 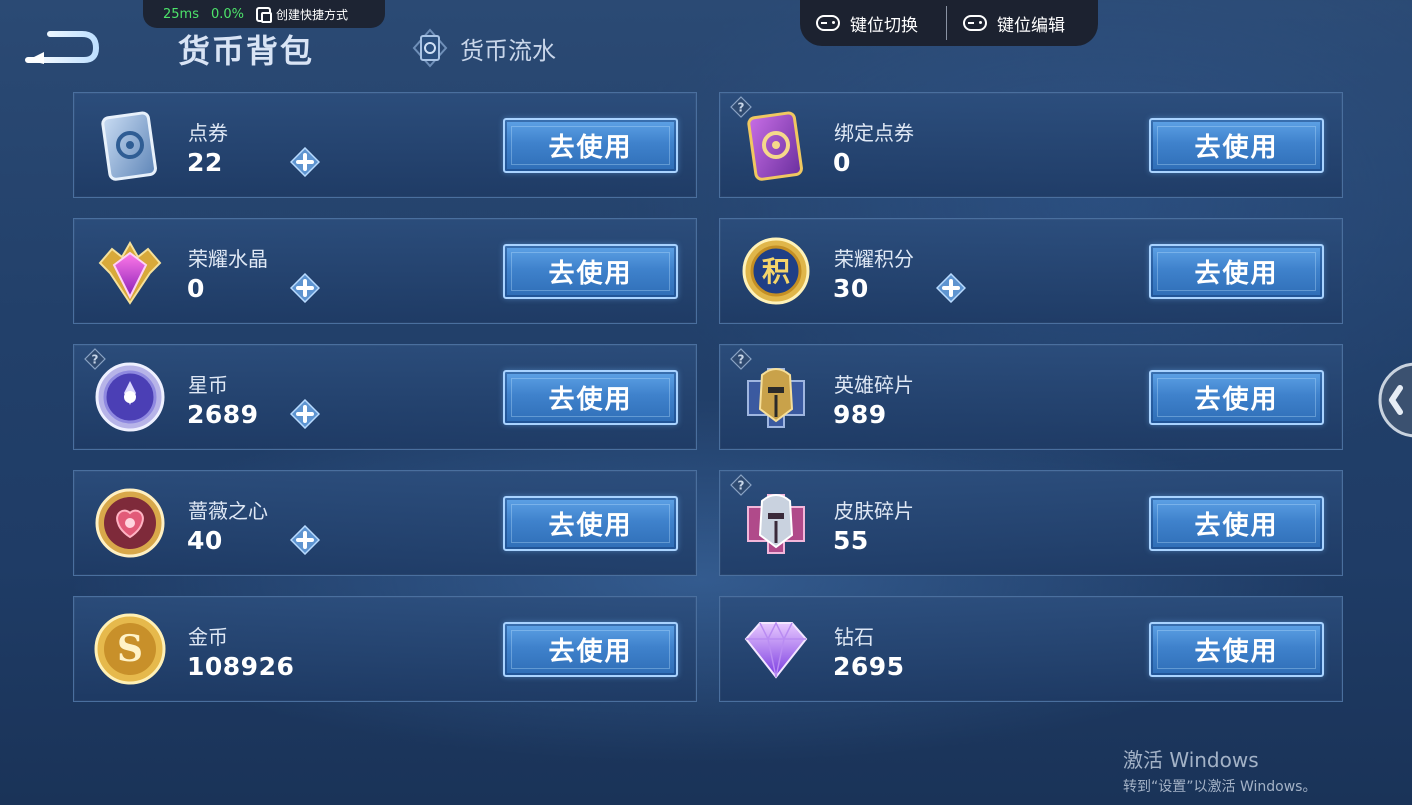 What do you see at coordinates (1395, 400) in the screenshot?
I see `side-menu-handle` at bounding box center [1395, 400].